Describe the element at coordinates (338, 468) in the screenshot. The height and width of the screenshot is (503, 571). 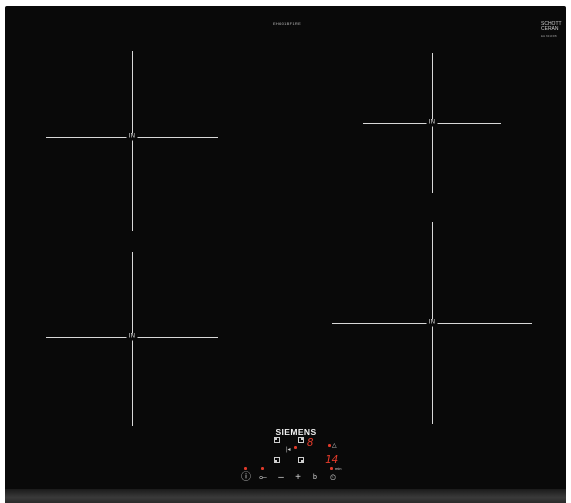
I see `min-label: min` at that location.